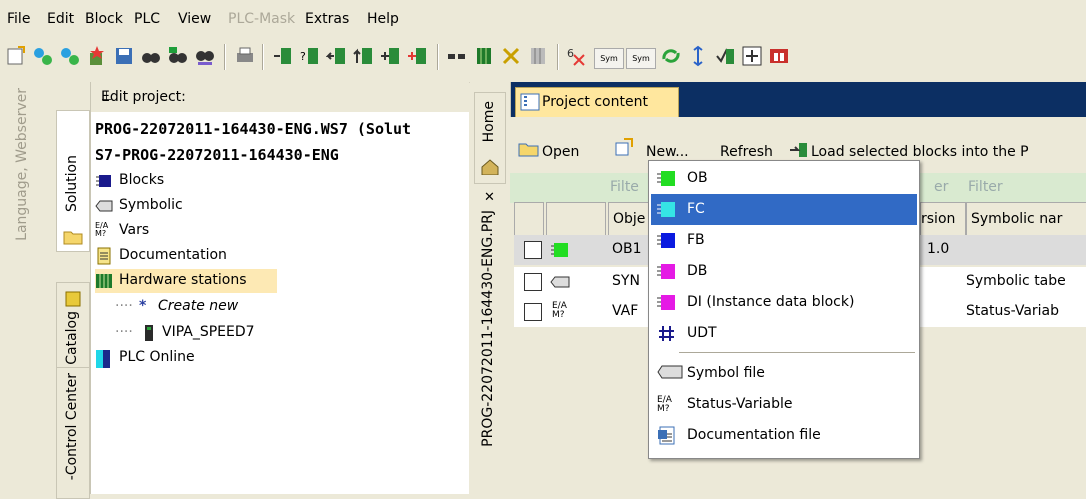 Image resolution: width=1086 pixels, height=499 pixels. I want to click on sym-button-1: Sym, so click(609, 58).